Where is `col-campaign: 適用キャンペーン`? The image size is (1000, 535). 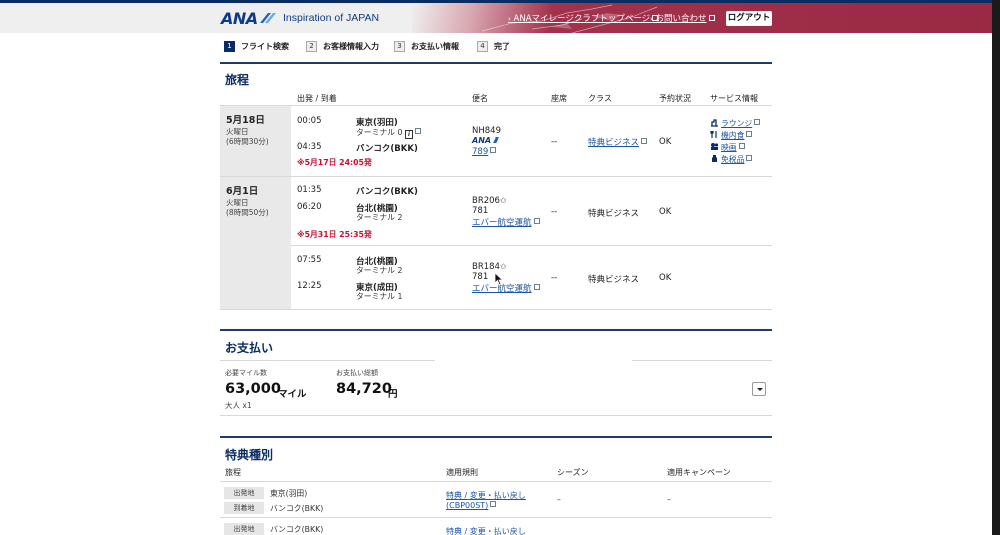
col-campaign: 適用キャンペーン is located at coordinates (699, 472).